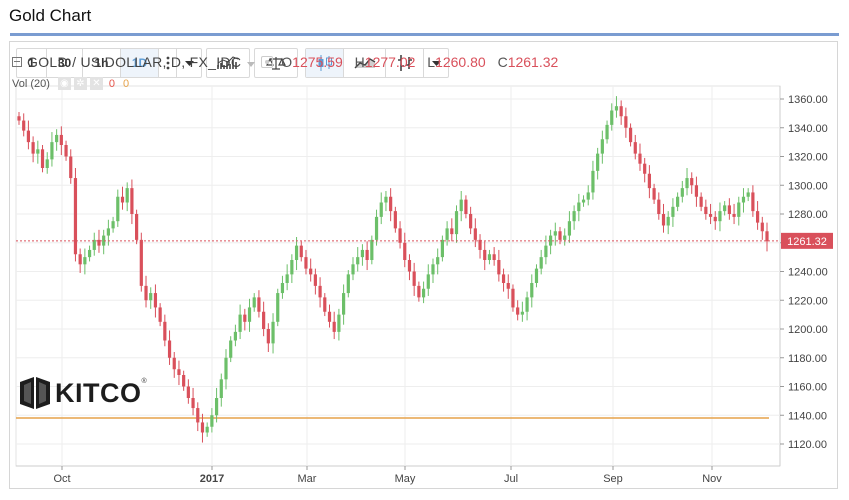  I want to click on legend-settings-icon, so click(267, 62).